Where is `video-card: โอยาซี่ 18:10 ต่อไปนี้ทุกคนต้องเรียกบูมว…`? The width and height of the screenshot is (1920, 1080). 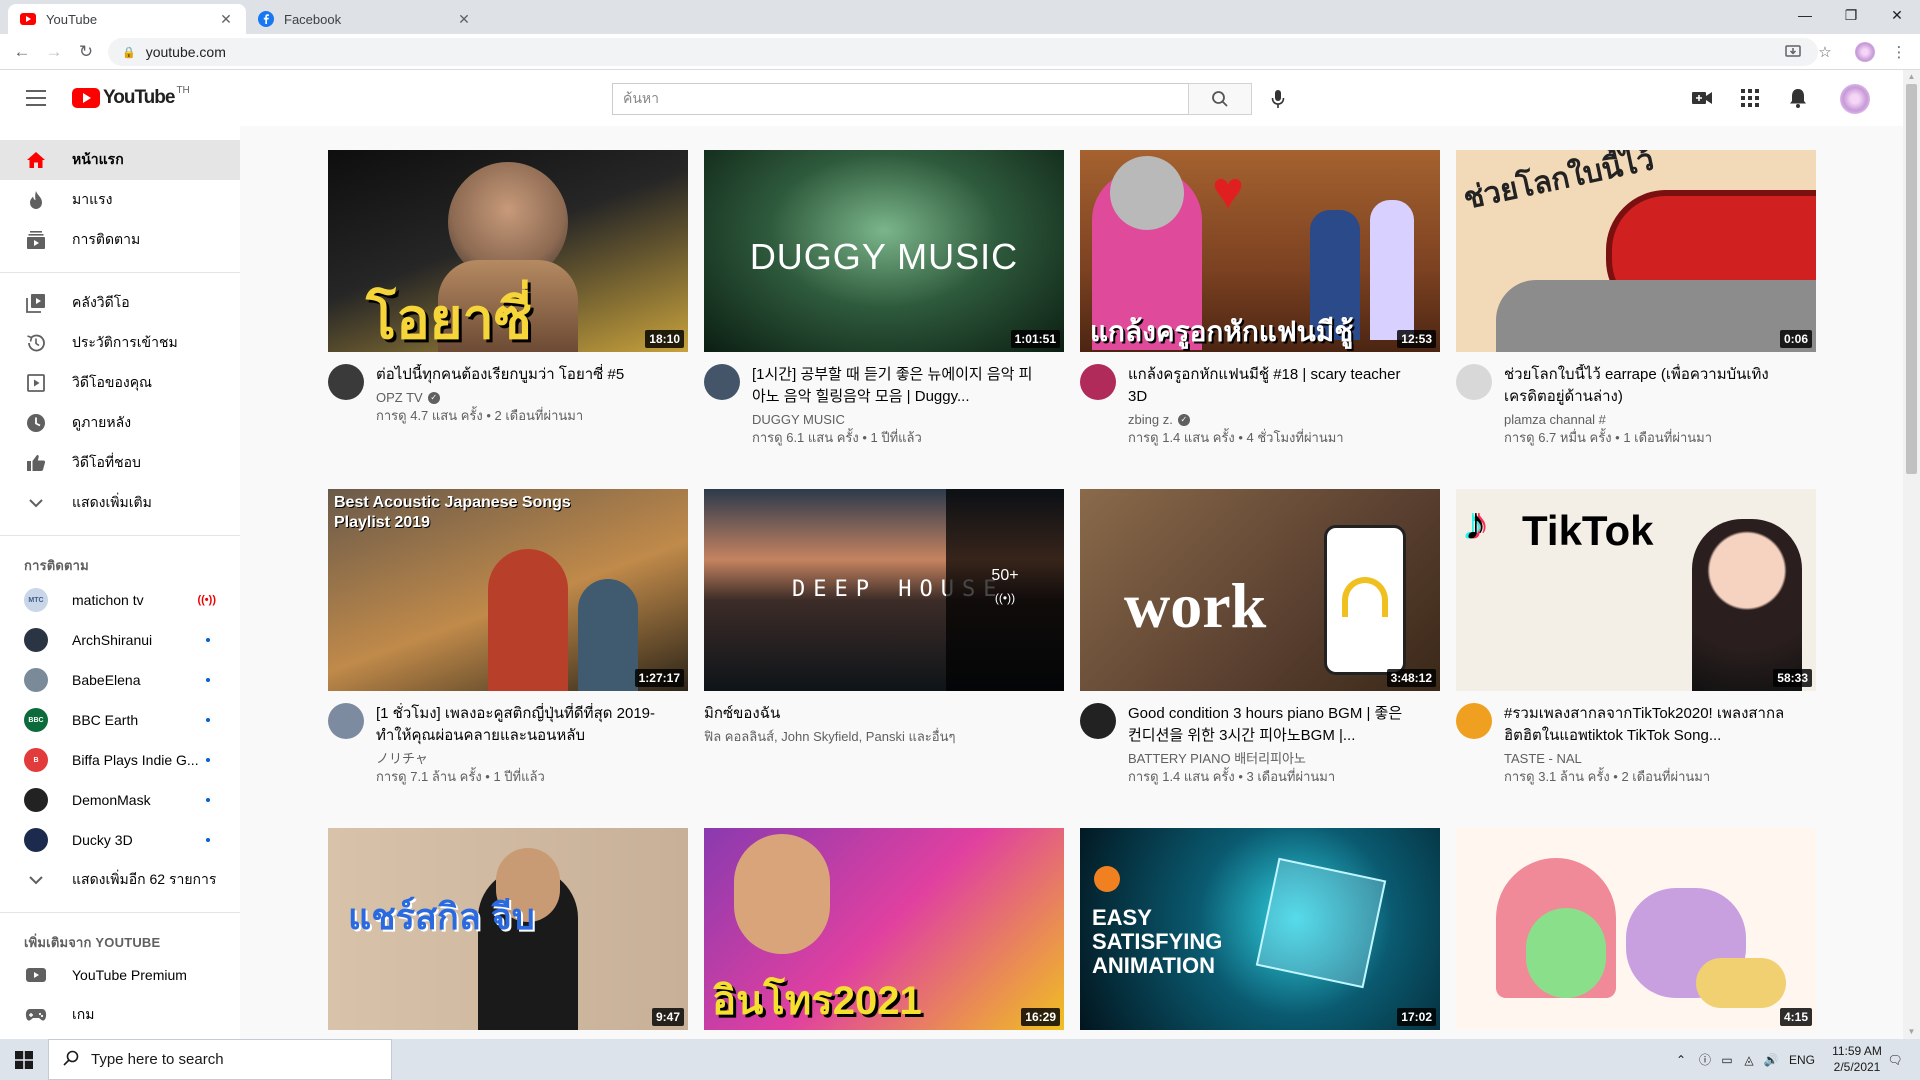
video-card: โอยาซี่ 18:10 ต่อไปนี้ทุกคนต้องเรียกบูมว… is located at coordinates (508, 301).